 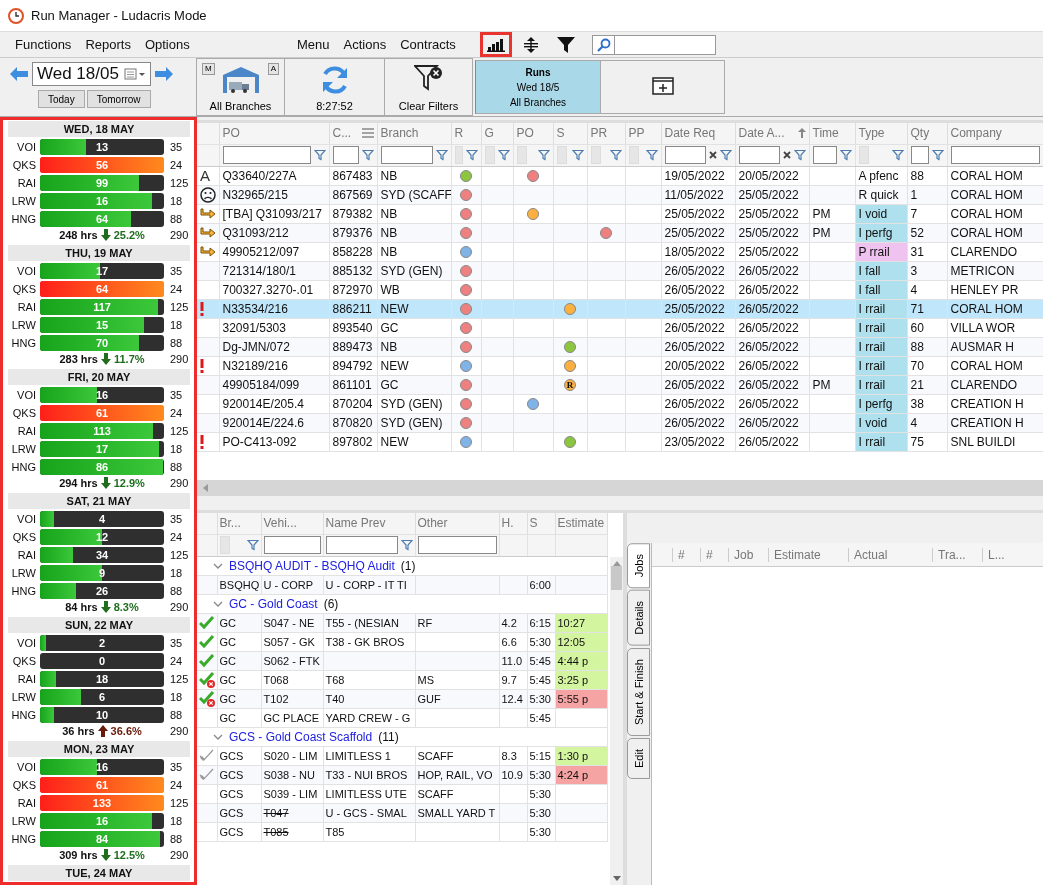 I want to click on left-arrow-icon, so click(x=19, y=74).